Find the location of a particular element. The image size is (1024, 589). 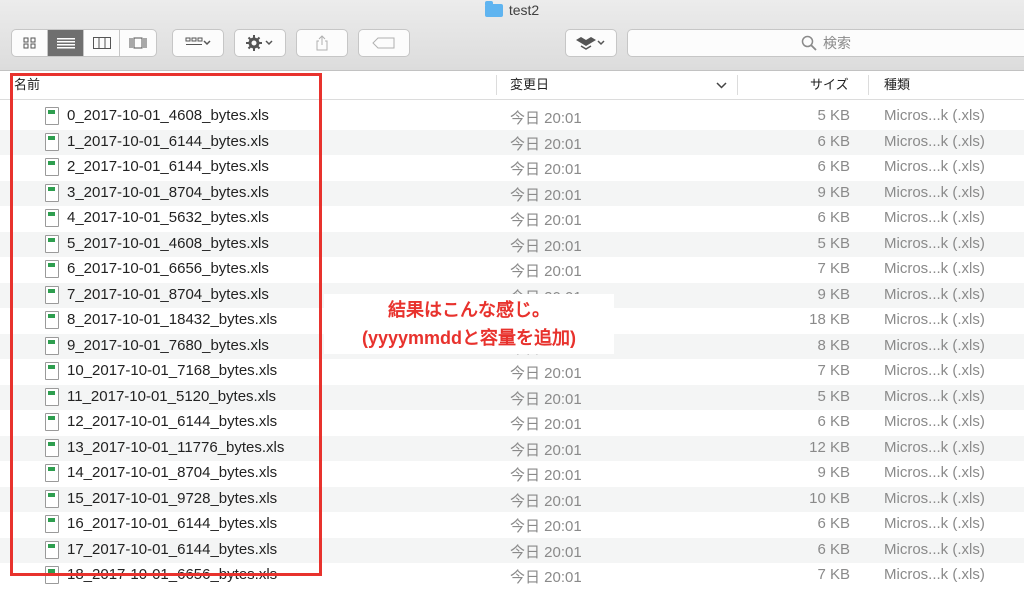

share-icon is located at coordinates (322, 43).